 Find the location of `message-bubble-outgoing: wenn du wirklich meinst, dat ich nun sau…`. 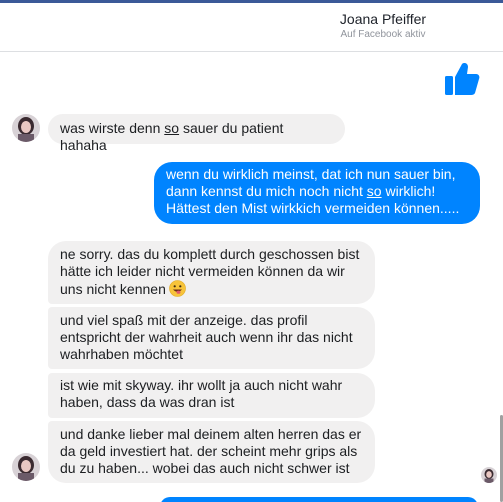

message-bubble-outgoing: wenn du wirklich meinst, dat ich nun sau… is located at coordinates (317, 193).